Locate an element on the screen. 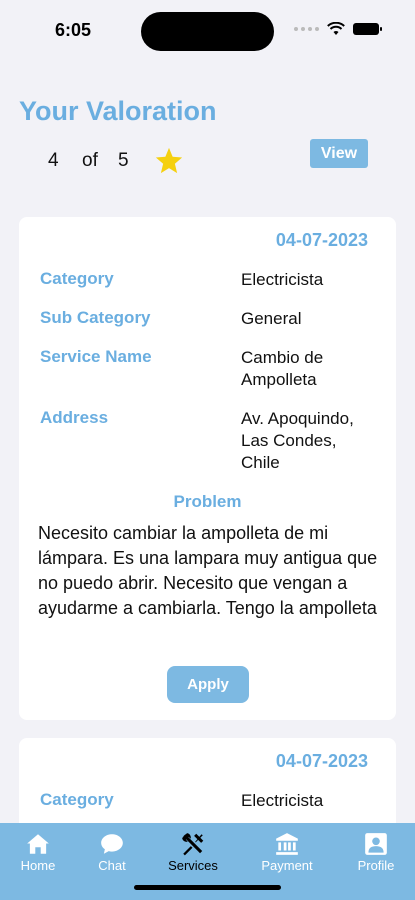  status-bar: 6:05 is located at coordinates (207, 30).